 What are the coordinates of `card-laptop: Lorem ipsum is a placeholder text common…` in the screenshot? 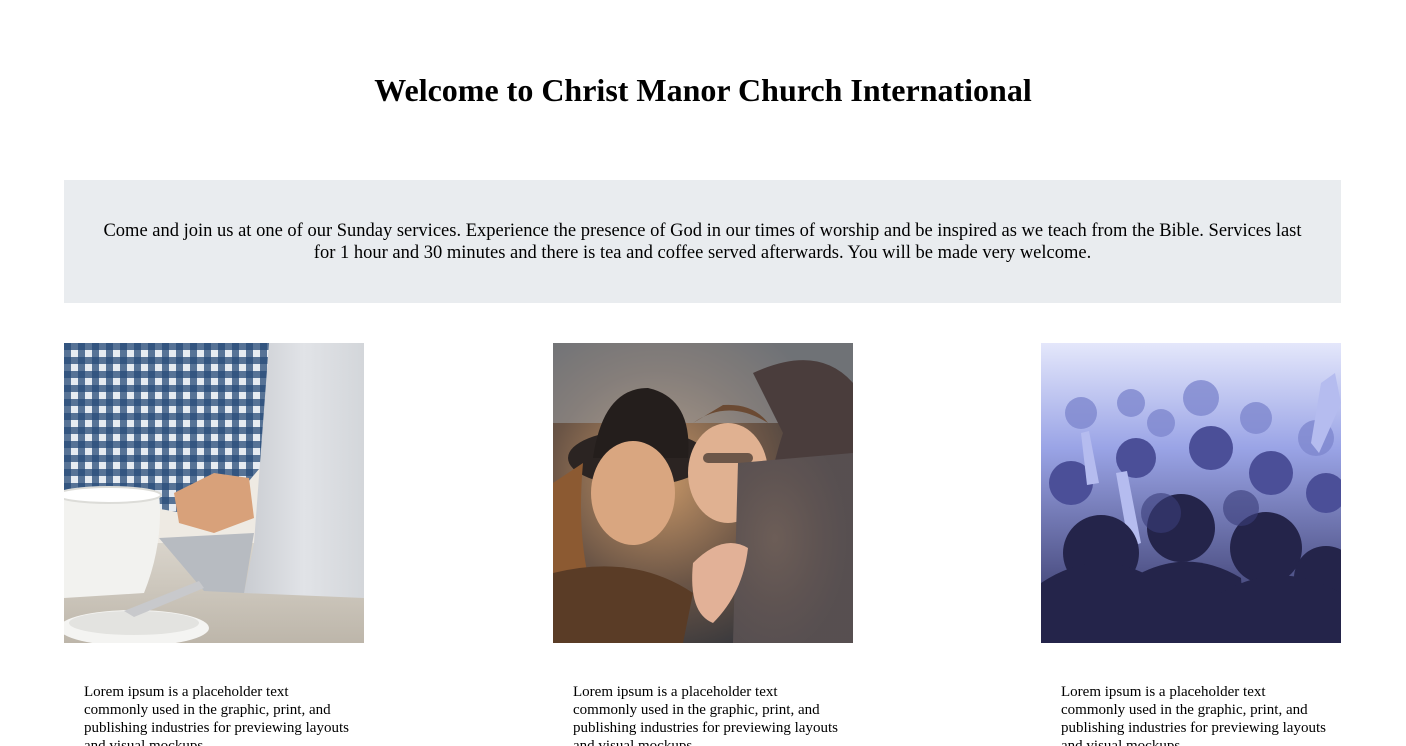 It's located at (214, 544).